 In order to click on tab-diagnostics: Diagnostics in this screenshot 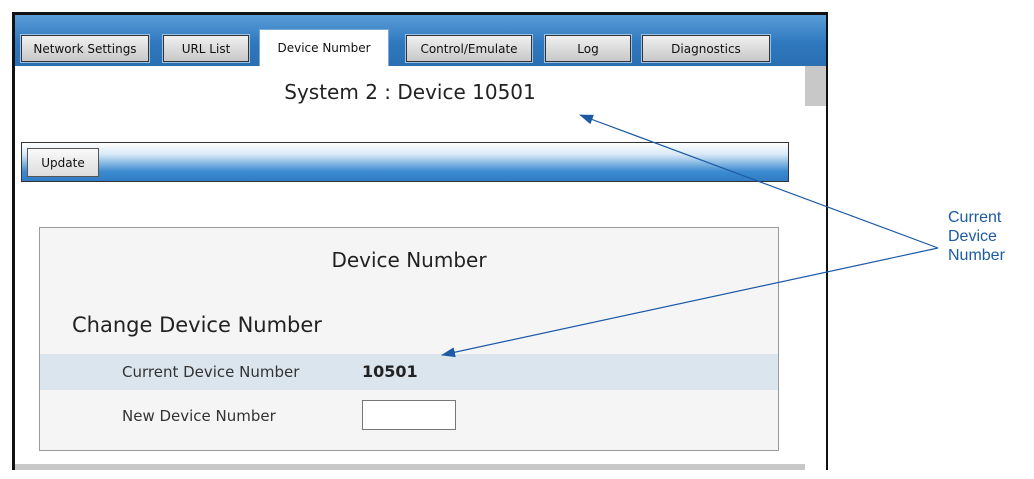, I will do `click(706, 48)`.